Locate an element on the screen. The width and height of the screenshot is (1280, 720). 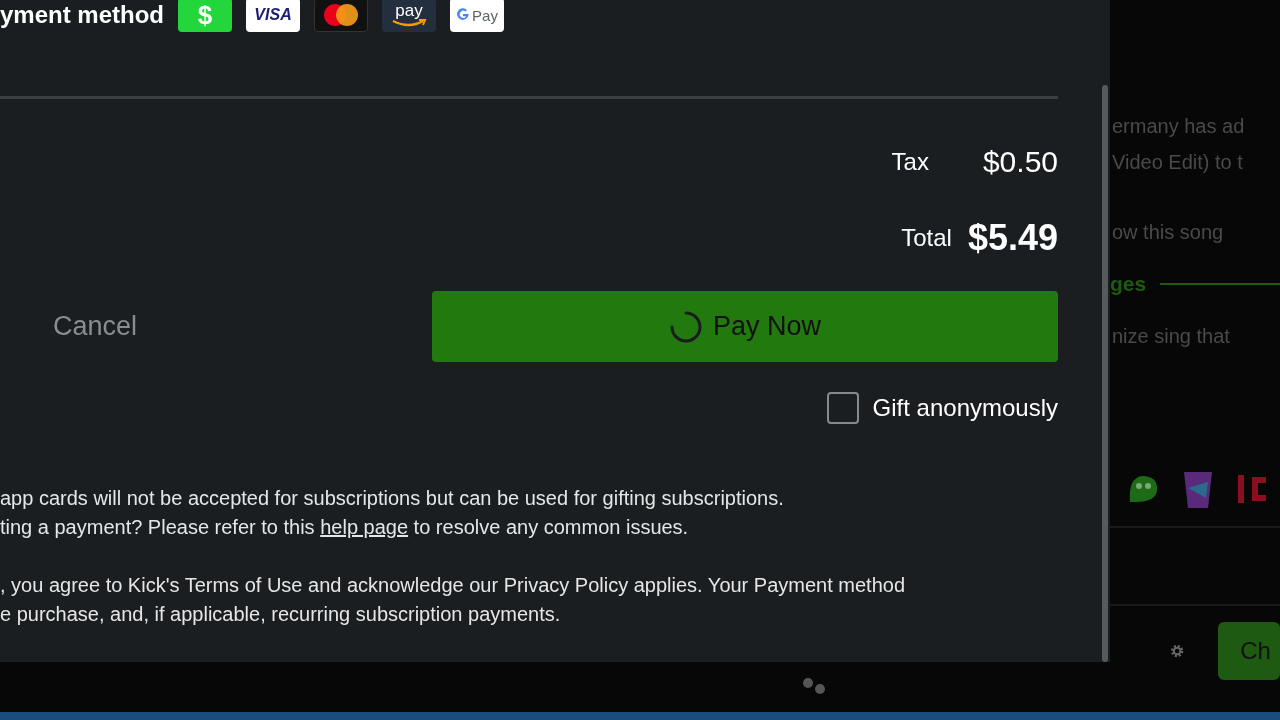
amazon-pay-logo: pay is located at coordinates (409, 16).